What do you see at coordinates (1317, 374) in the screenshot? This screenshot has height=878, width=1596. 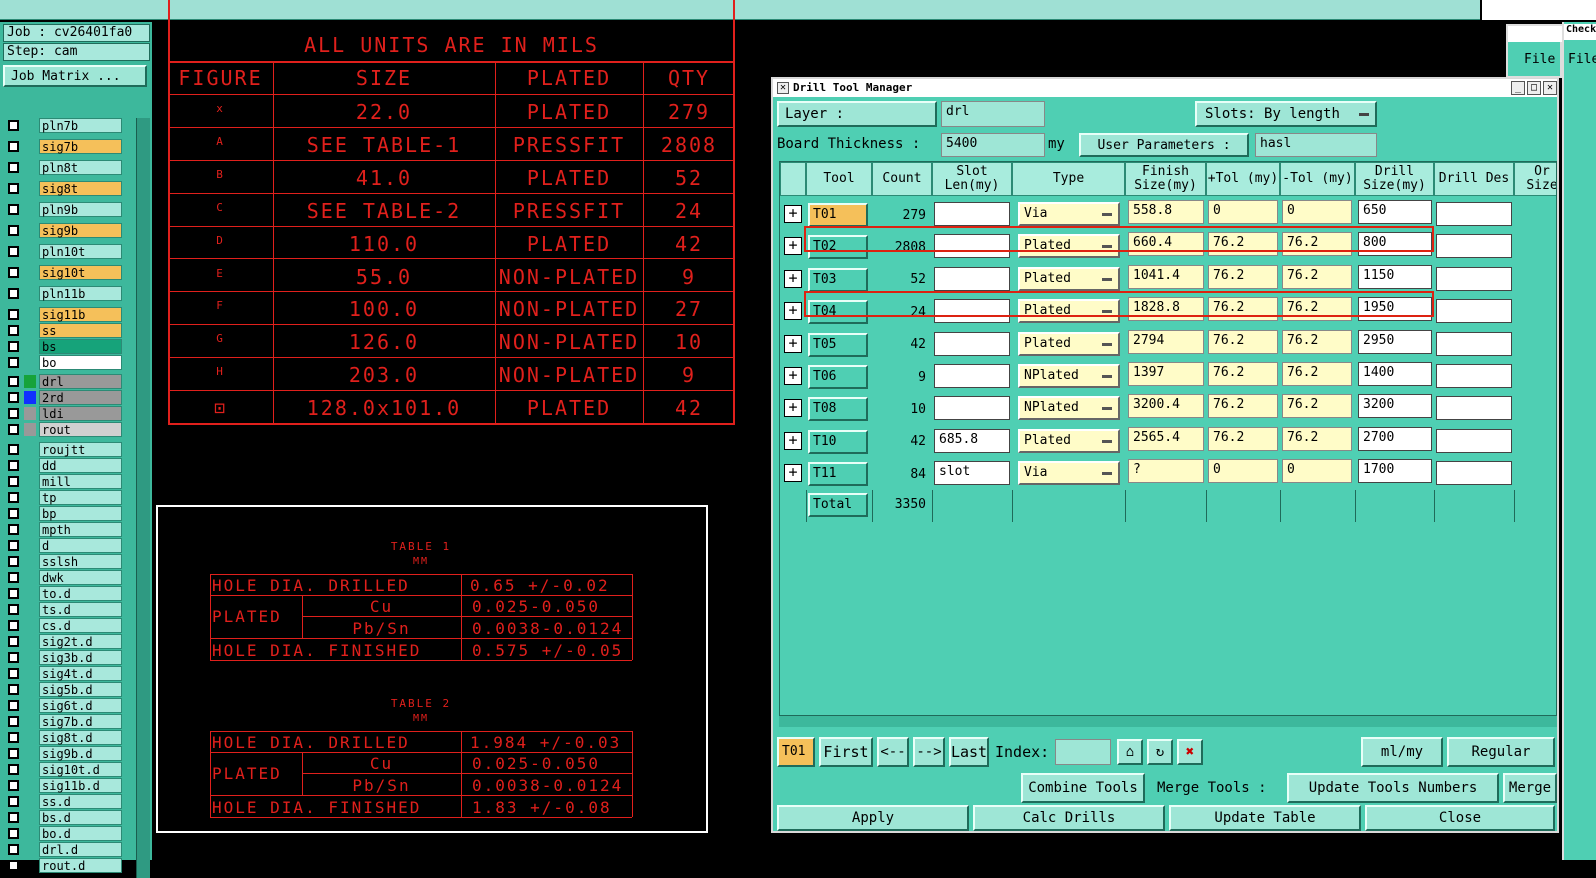 I see `minus-tol-input: 76.2` at bounding box center [1317, 374].